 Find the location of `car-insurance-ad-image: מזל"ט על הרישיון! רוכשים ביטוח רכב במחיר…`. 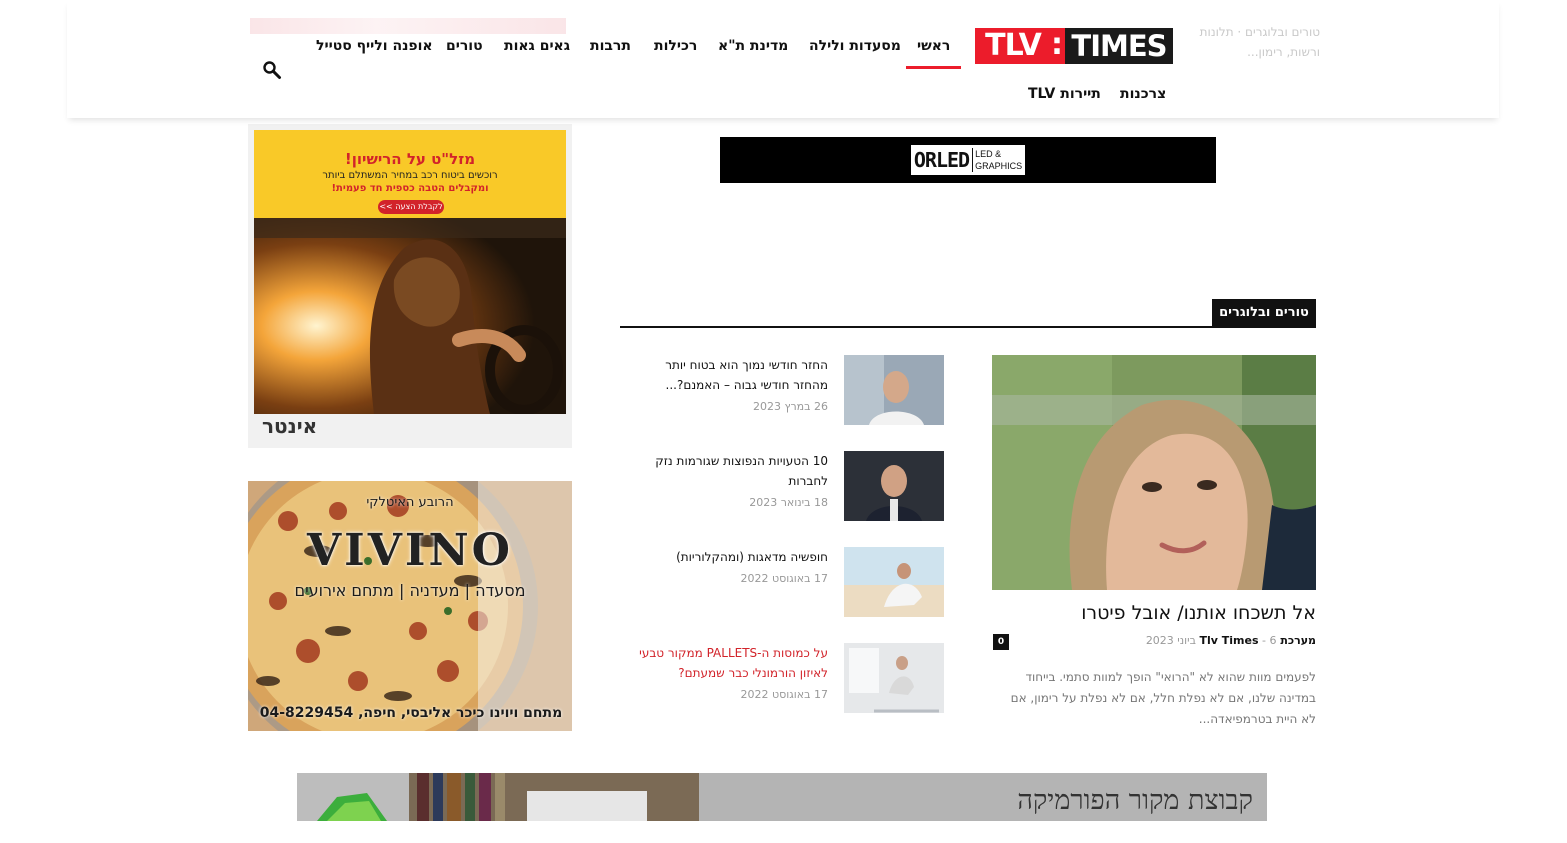

car-insurance-ad-image: מזל"ט על הרישיון! רוכשים ביטוח רכב במחיר… is located at coordinates (410, 272).